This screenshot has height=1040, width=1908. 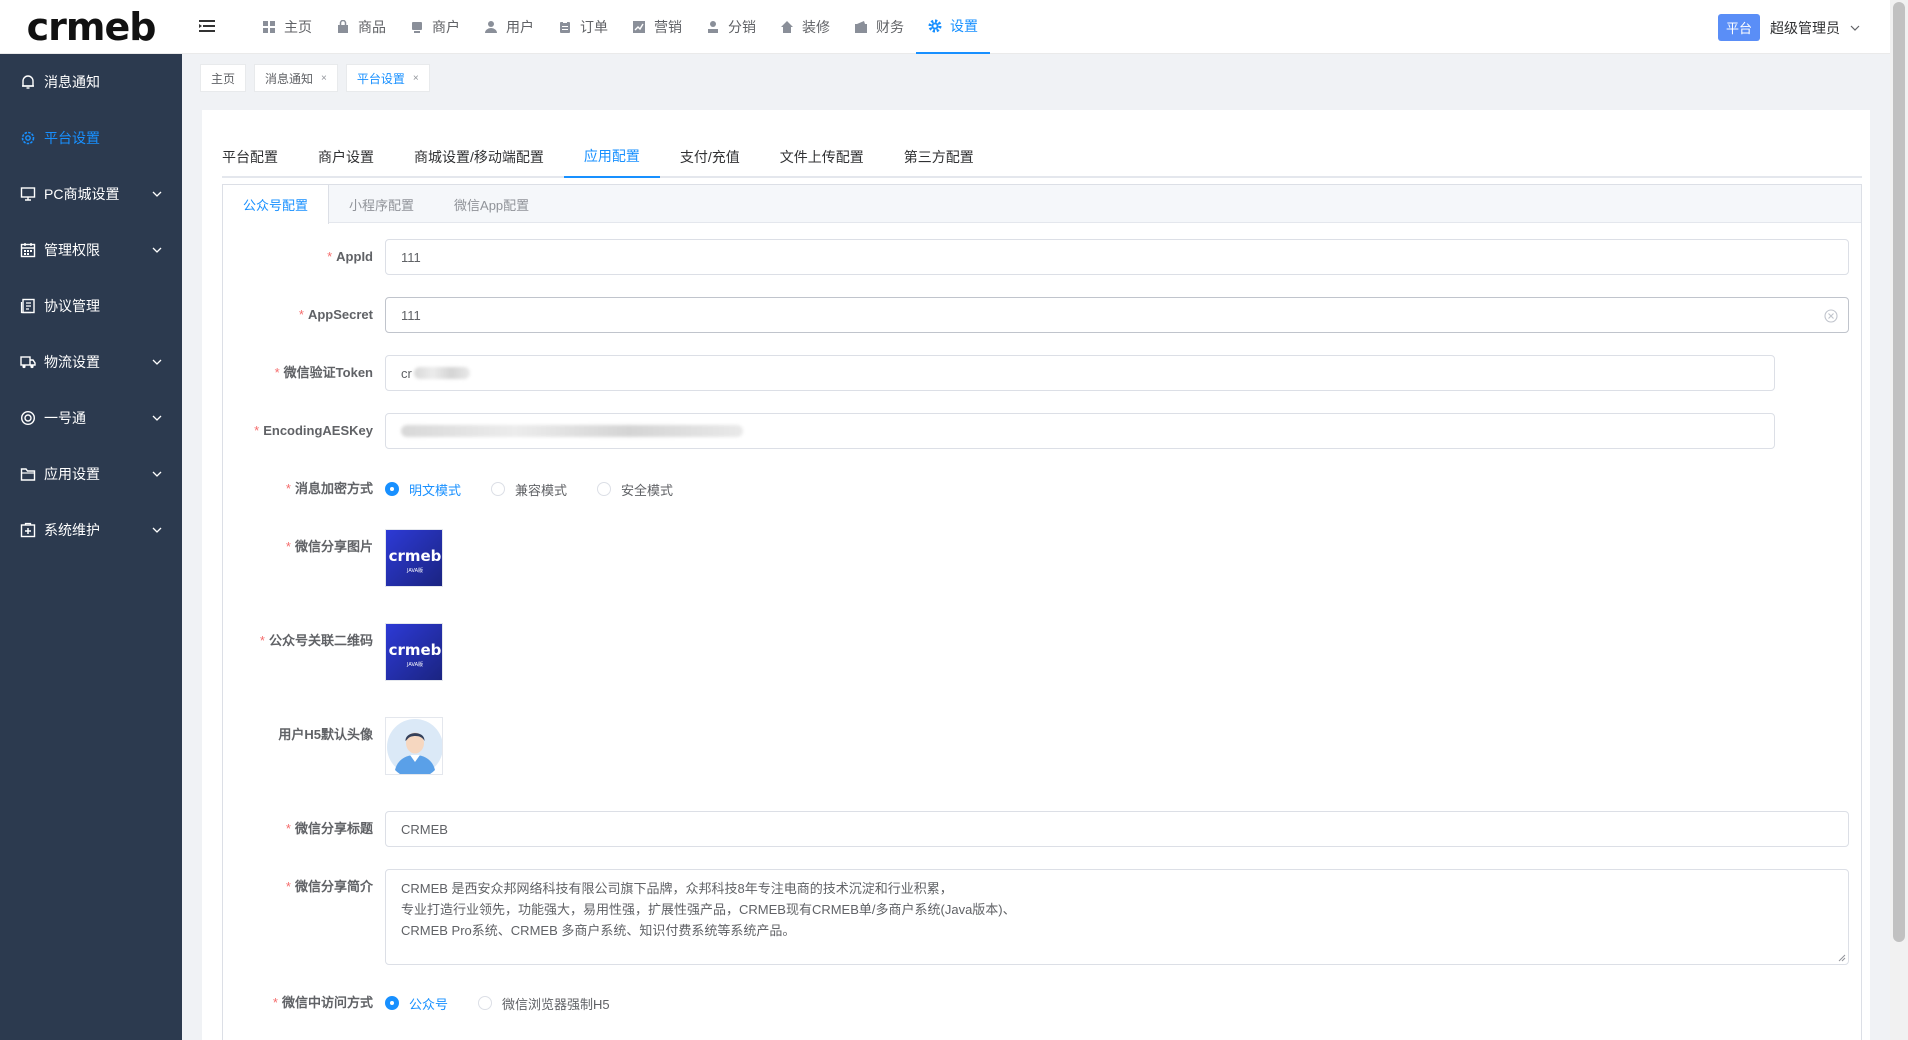 What do you see at coordinates (822, 157) in the screenshot?
I see `tab-upload-config: 文件上传配置` at bounding box center [822, 157].